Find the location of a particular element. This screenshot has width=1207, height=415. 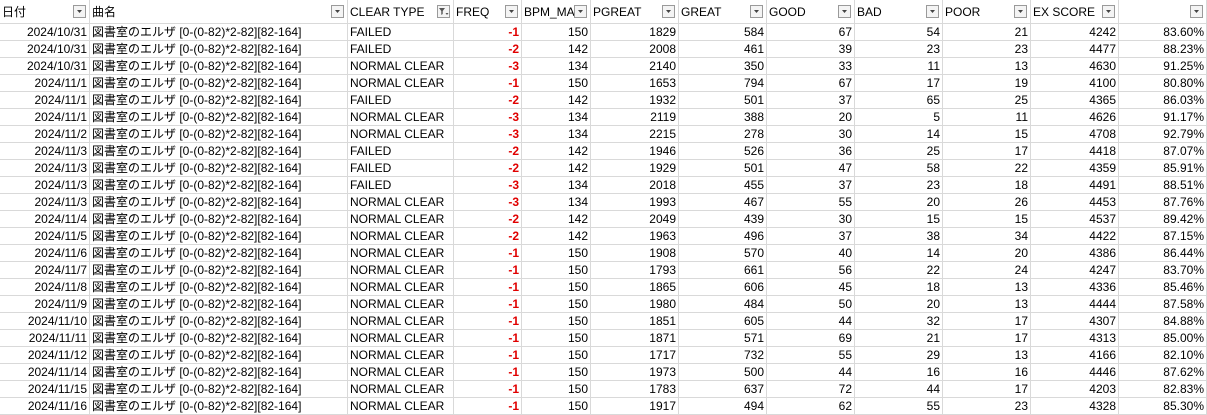

cell-great: 570 is located at coordinates (723, 253).